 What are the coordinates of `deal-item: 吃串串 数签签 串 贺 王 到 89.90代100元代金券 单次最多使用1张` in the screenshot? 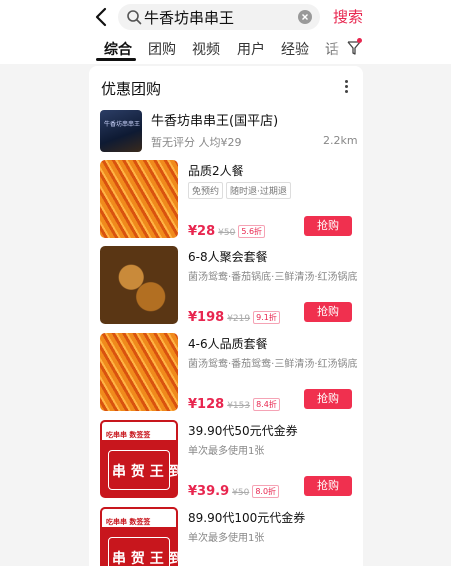 It's located at (228, 536).